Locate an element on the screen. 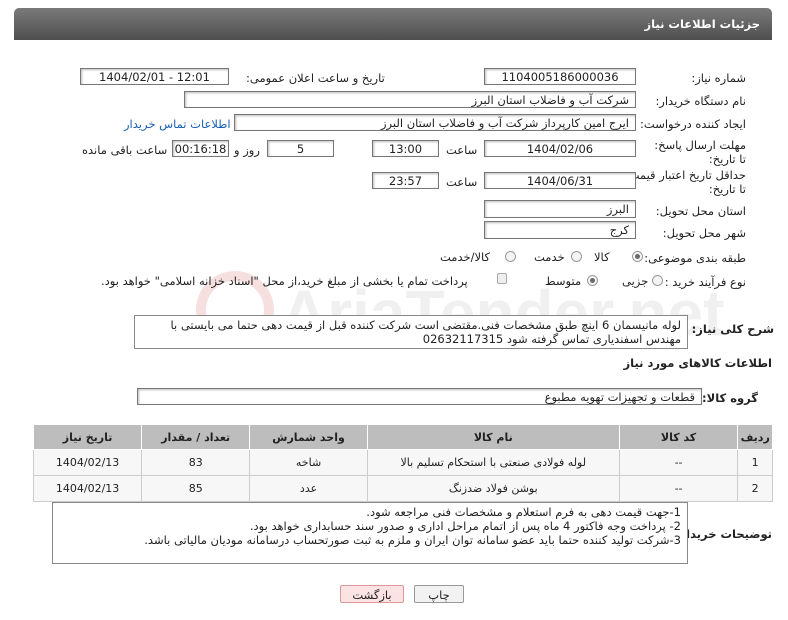 The width and height of the screenshot is (788, 620). province-label: استان محل تحویل: is located at coordinates (700, 211).